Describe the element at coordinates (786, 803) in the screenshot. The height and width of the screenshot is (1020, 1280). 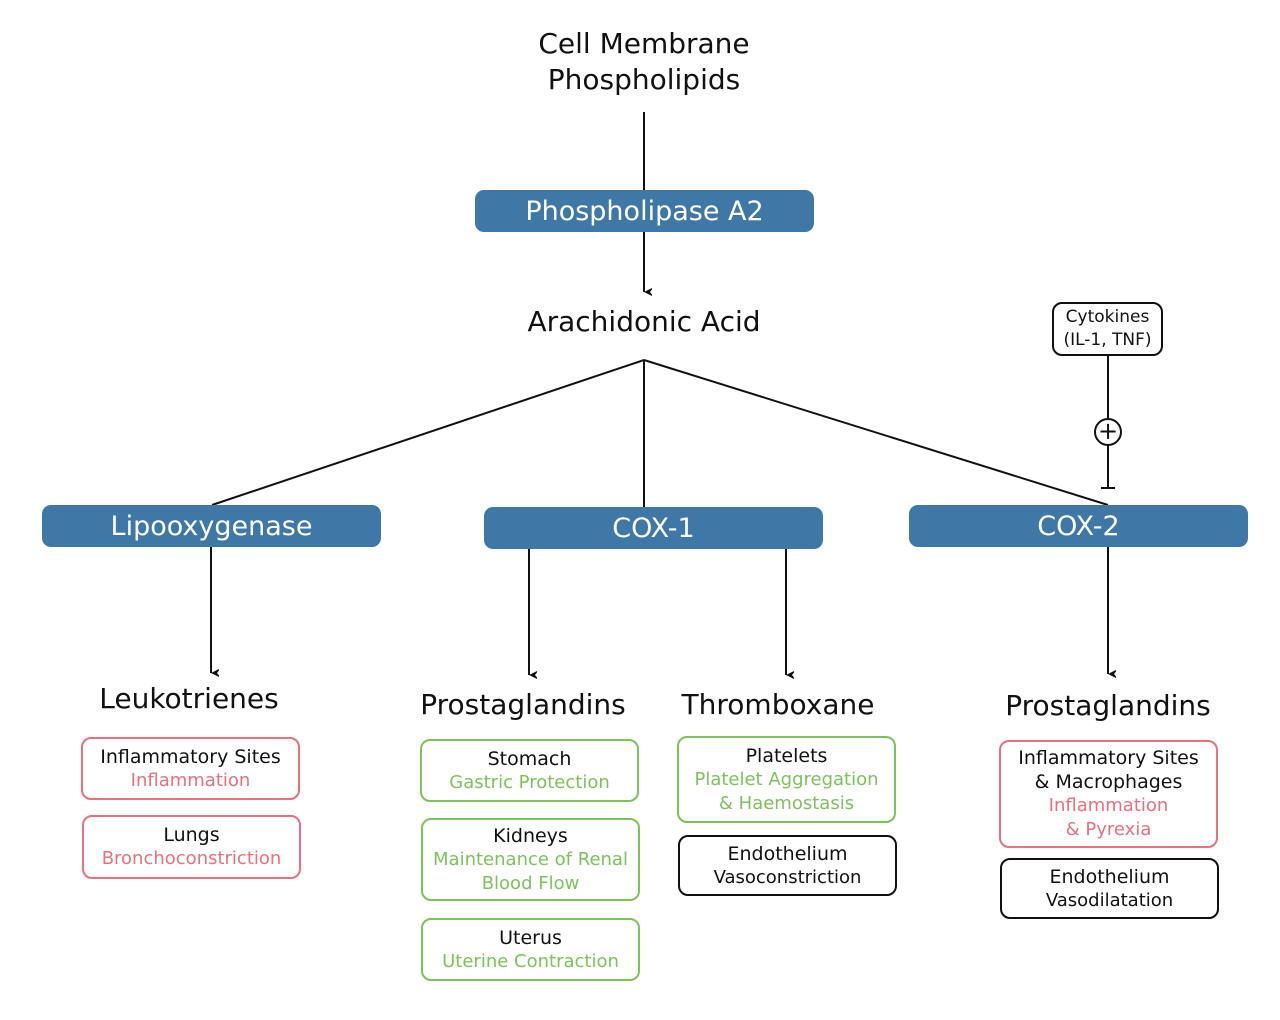
I see `effect-label: & Haemostasis` at that location.